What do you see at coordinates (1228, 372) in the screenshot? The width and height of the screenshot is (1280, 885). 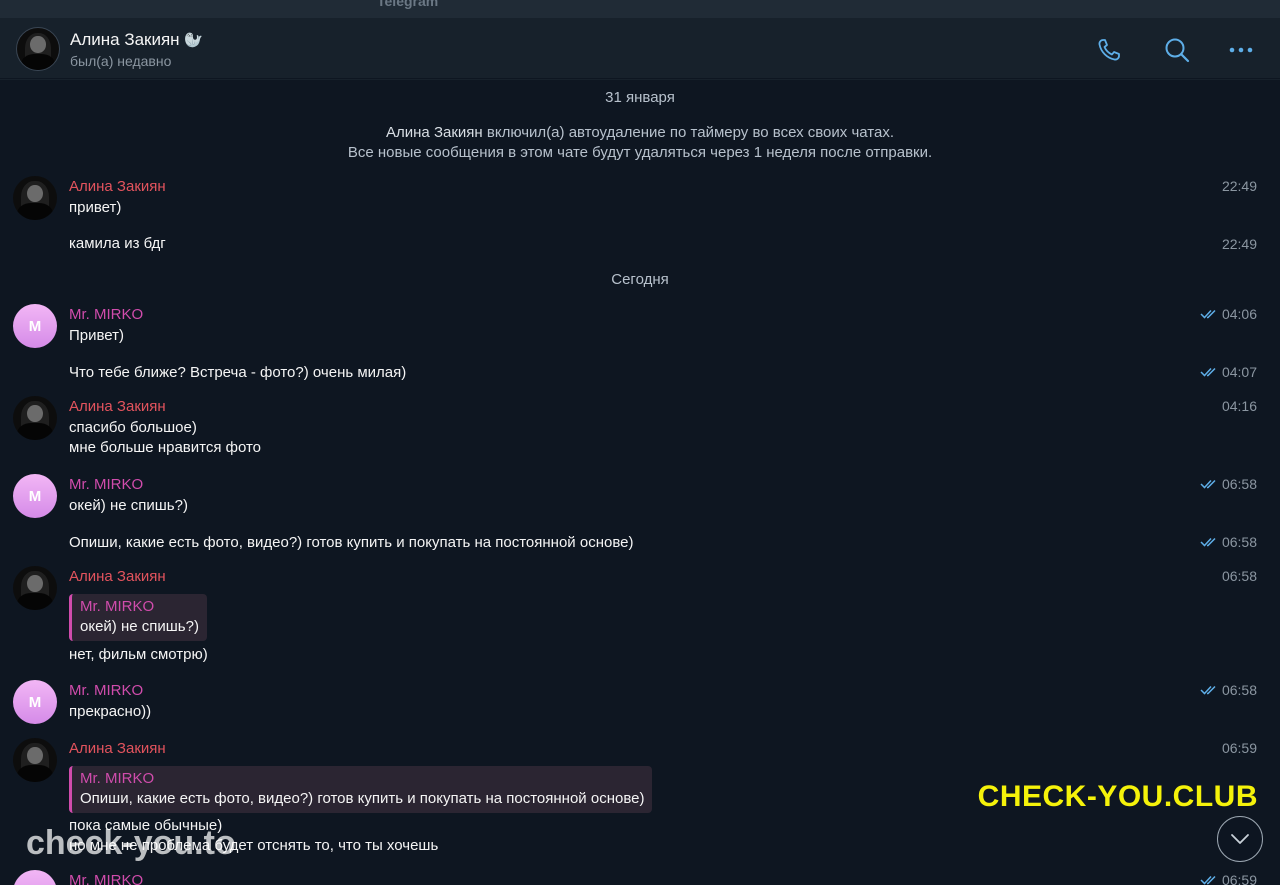 I see `message-time: 04:07` at bounding box center [1228, 372].